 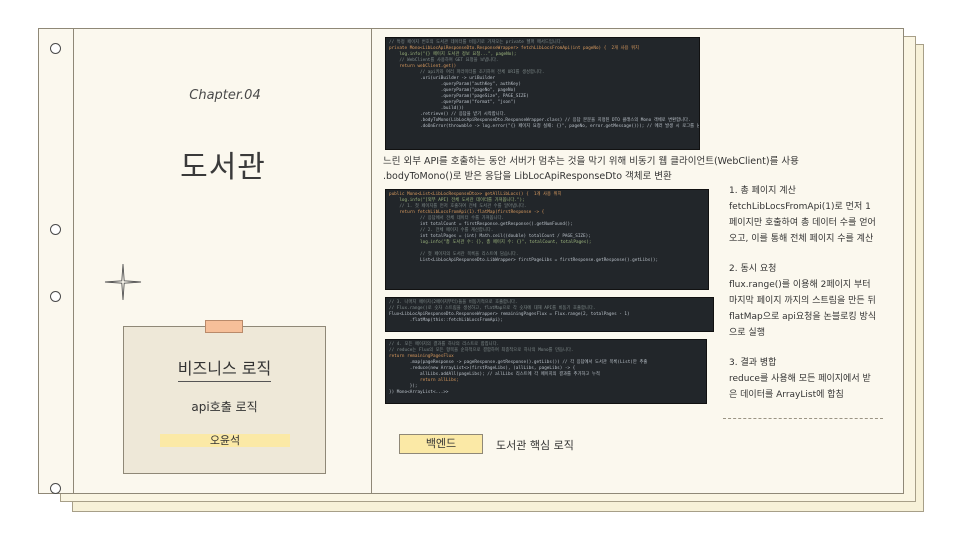 What do you see at coordinates (753, 269) in the screenshot?
I see `step-heading: 2. 동시 요청` at bounding box center [753, 269].